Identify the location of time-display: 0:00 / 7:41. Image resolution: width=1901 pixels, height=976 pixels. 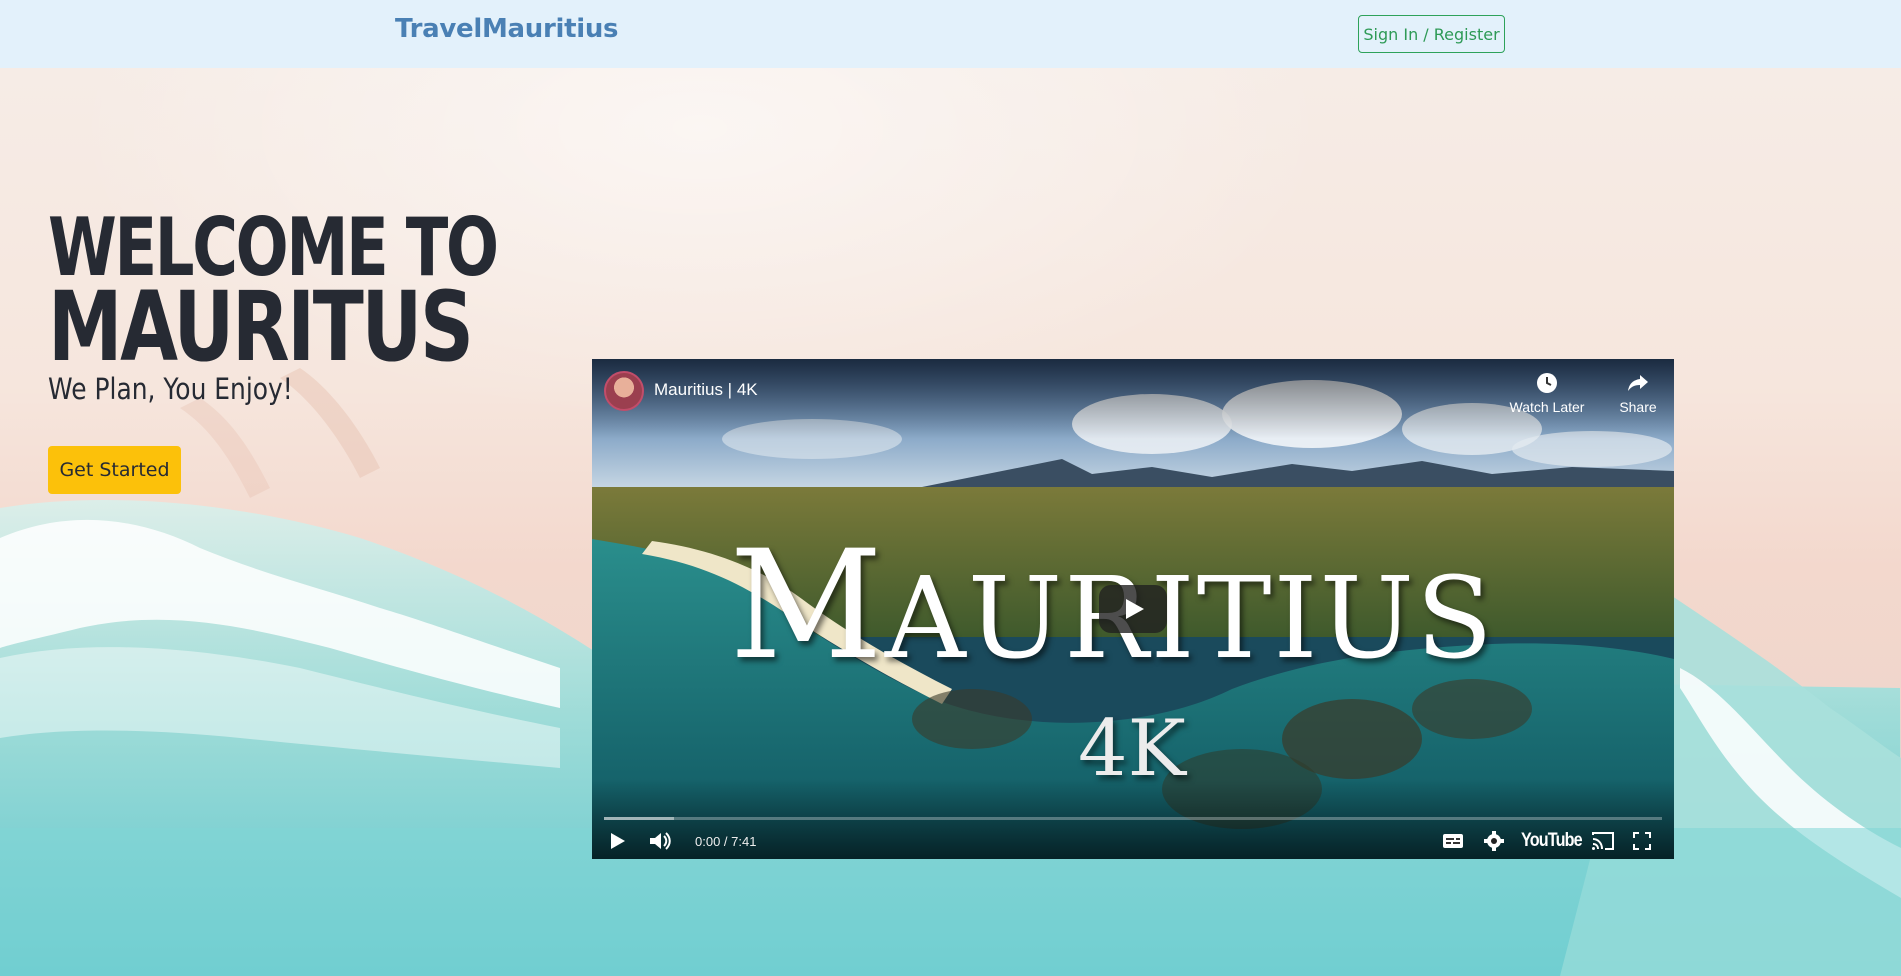
(726, 841).